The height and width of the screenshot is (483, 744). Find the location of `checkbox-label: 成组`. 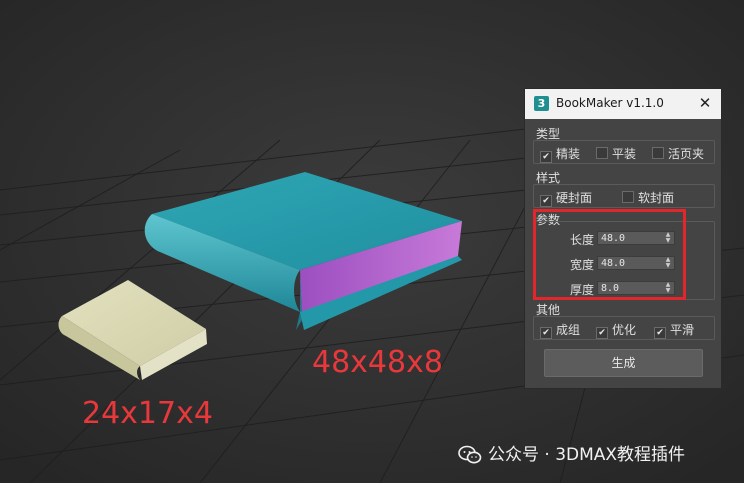

checkbox-label: 成组 is located at coordinates (568, 330).